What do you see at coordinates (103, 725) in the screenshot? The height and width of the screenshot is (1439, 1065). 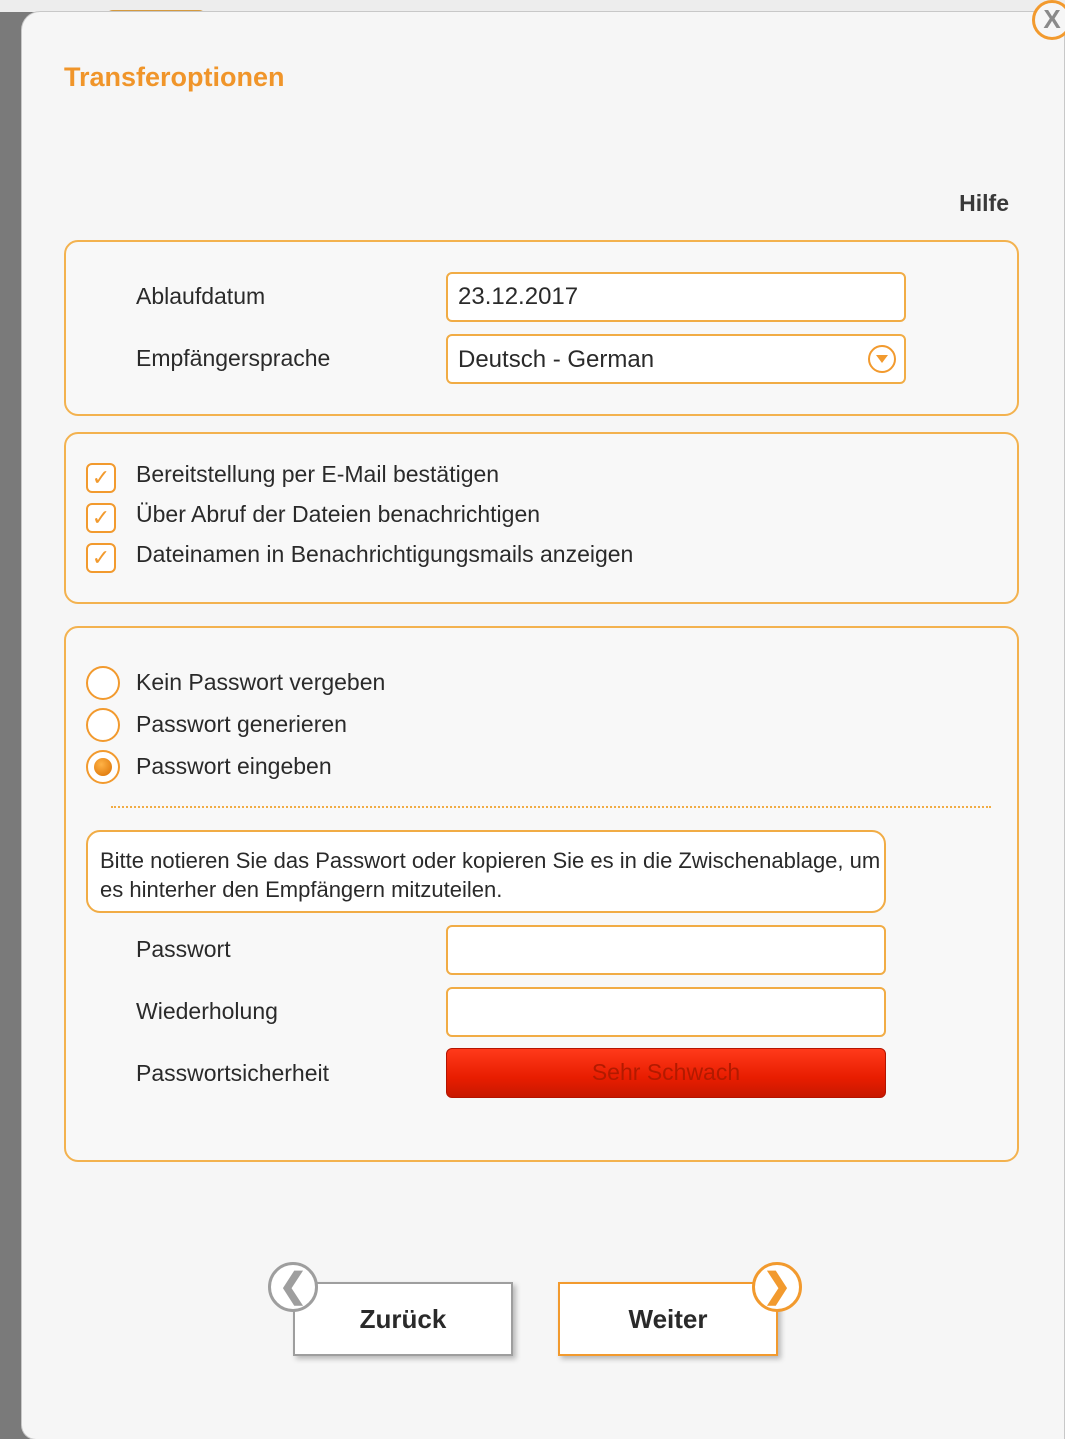 I see `radio-generate-password` at bounding box center [103, 725].